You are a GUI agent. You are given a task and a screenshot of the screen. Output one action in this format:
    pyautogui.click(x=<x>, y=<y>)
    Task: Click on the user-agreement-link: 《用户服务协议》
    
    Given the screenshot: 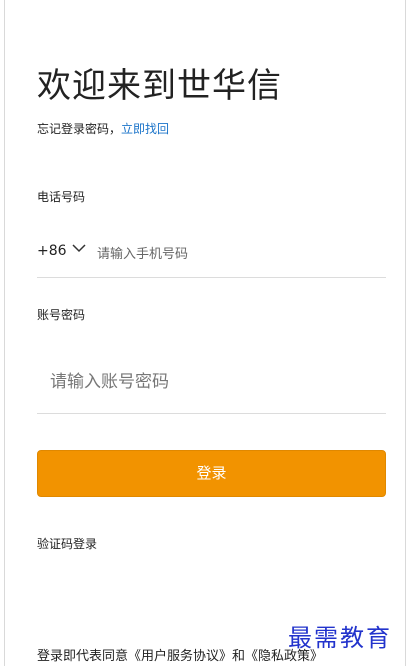 What is the action you would take?
    pyautogui.click(x=180, y=656)
    